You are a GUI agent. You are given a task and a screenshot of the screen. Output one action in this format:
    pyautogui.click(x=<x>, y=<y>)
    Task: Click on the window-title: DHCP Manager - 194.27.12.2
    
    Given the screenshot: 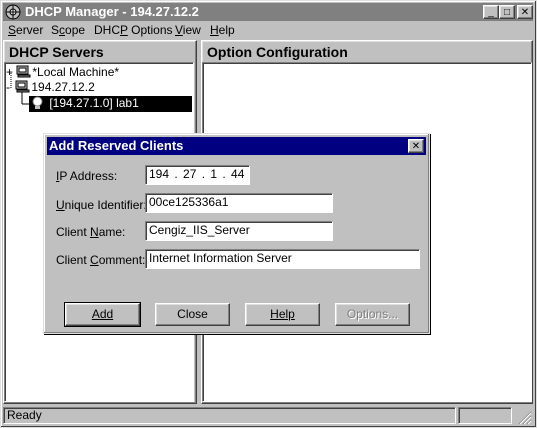 What is the action you would take?
    pyautogui.click(x=112, y=11)
    